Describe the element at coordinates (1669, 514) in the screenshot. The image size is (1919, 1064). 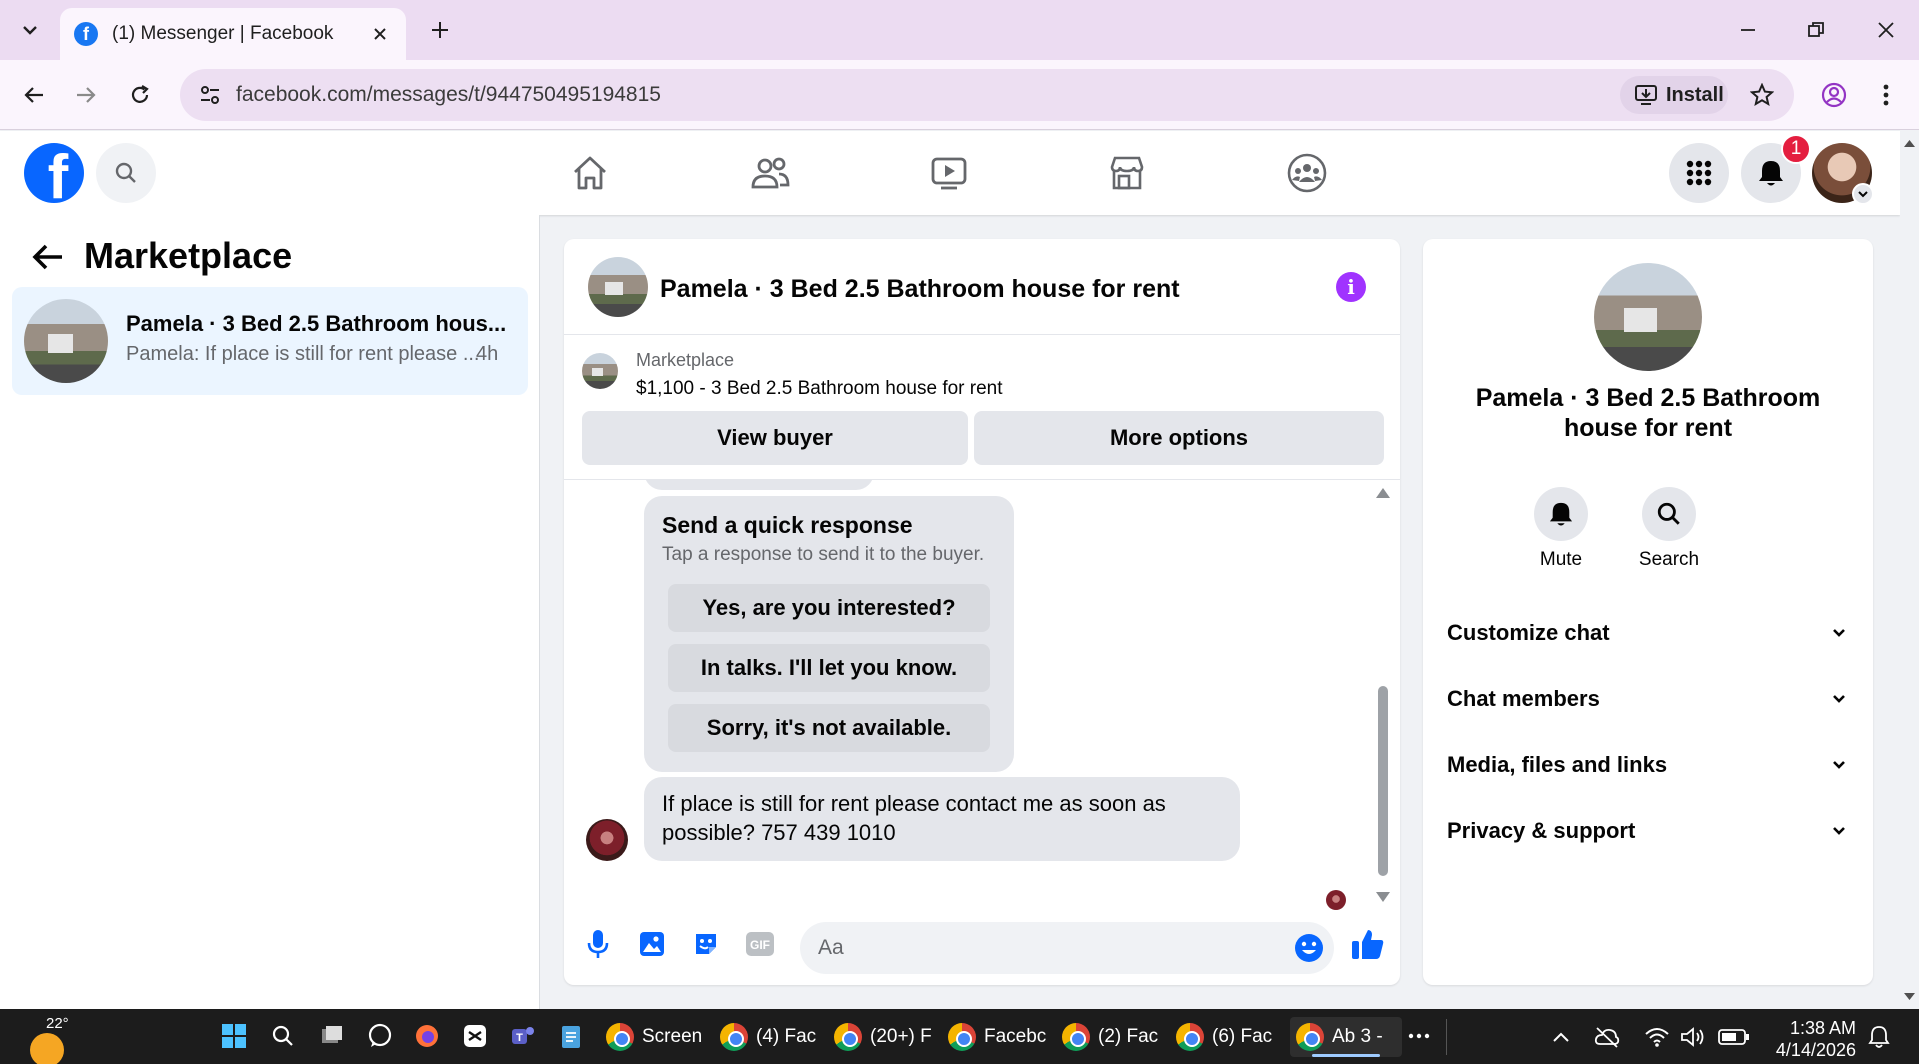
I see `search-in-conversation-button` at that location.